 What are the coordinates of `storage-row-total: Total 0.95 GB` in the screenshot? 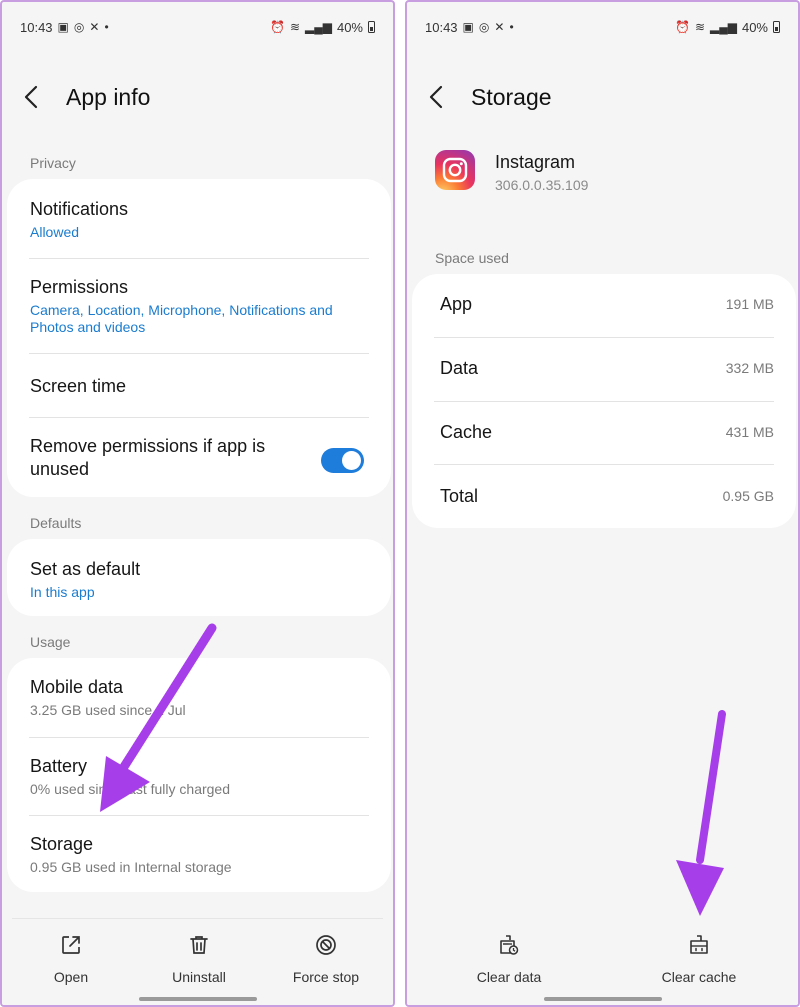 It's located at (607, 496).